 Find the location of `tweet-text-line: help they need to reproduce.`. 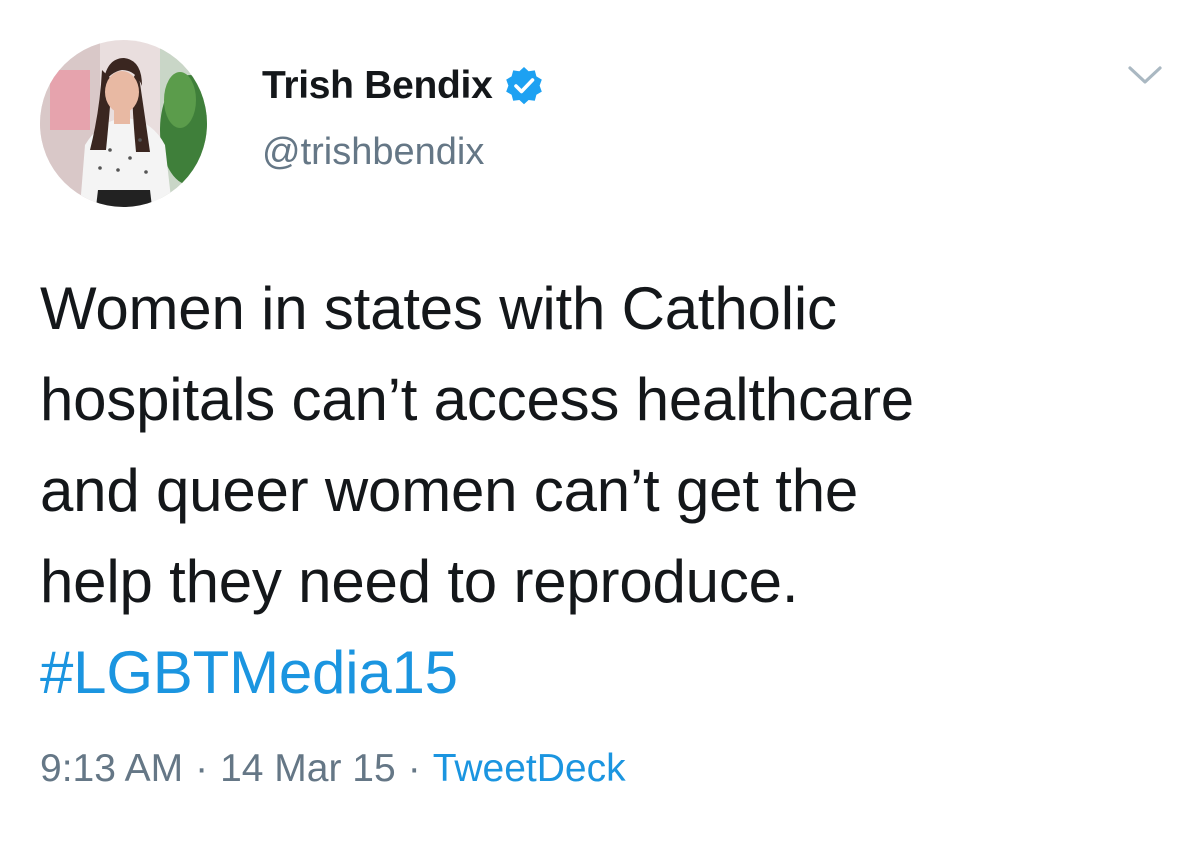

tweet-text-line: help they need to reproduce. is located at coordinates (419, 581).